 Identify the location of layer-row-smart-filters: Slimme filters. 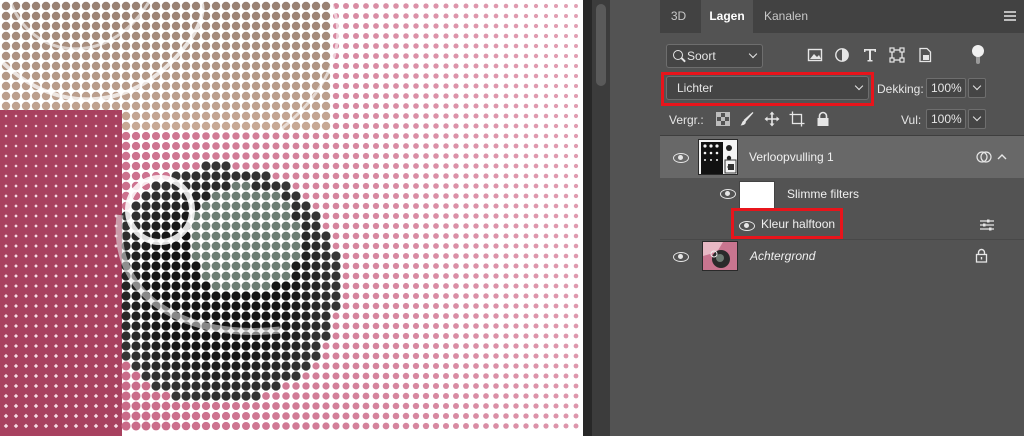
(842, 193).